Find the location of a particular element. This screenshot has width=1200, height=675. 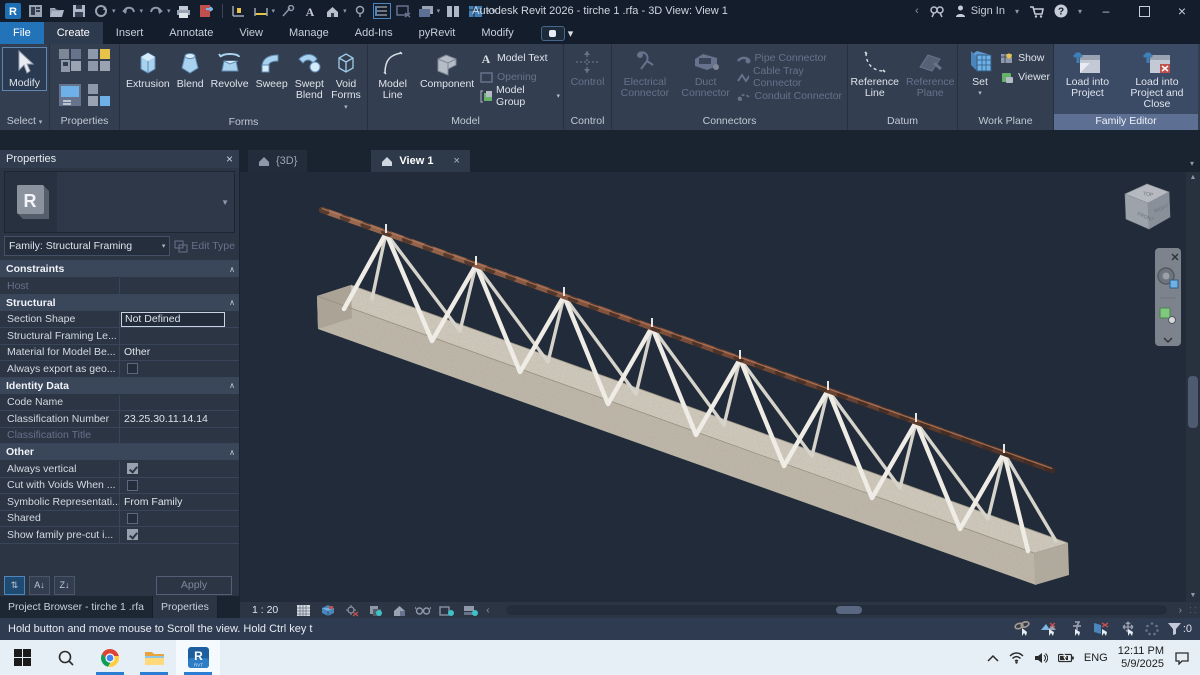

project-browser-icon is located at coordinates (35, 11).